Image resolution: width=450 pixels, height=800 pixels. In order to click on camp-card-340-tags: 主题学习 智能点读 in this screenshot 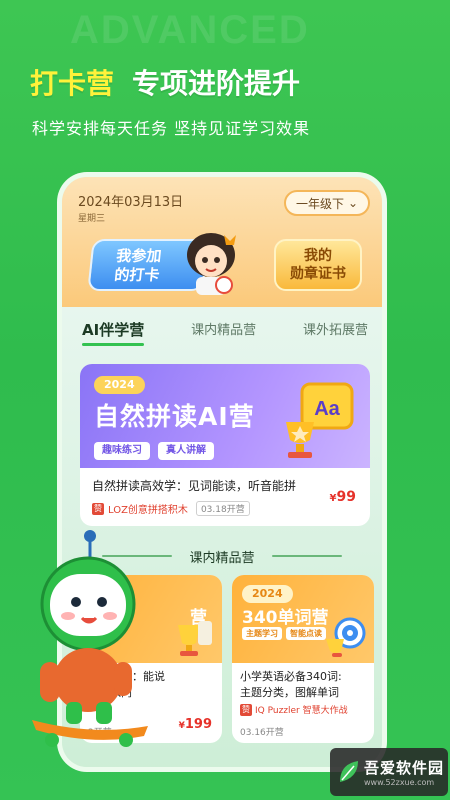, I will do `click(284, 633)`.